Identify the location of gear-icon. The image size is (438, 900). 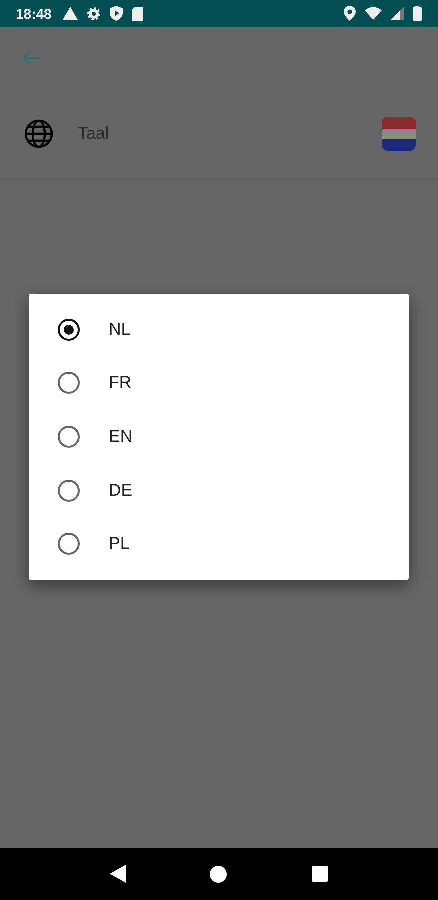
(93, 13).